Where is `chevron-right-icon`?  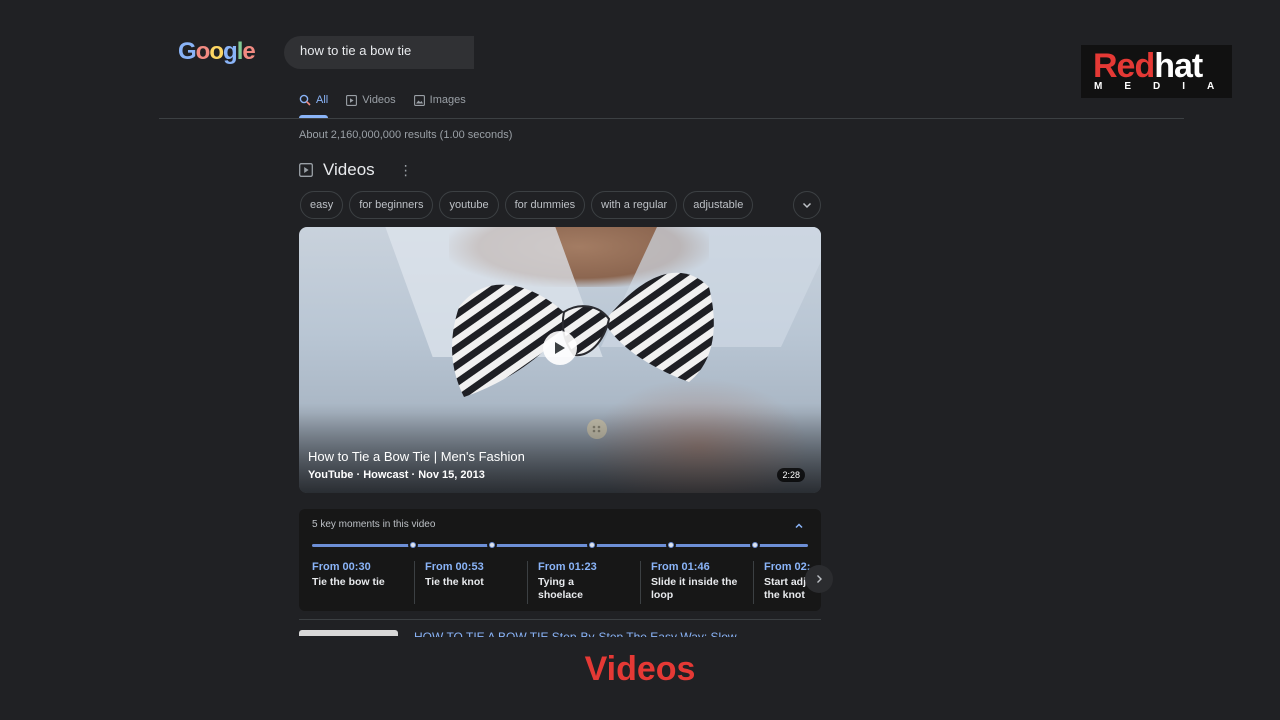
chevron-right-icon is located at coordinates (819, 579).